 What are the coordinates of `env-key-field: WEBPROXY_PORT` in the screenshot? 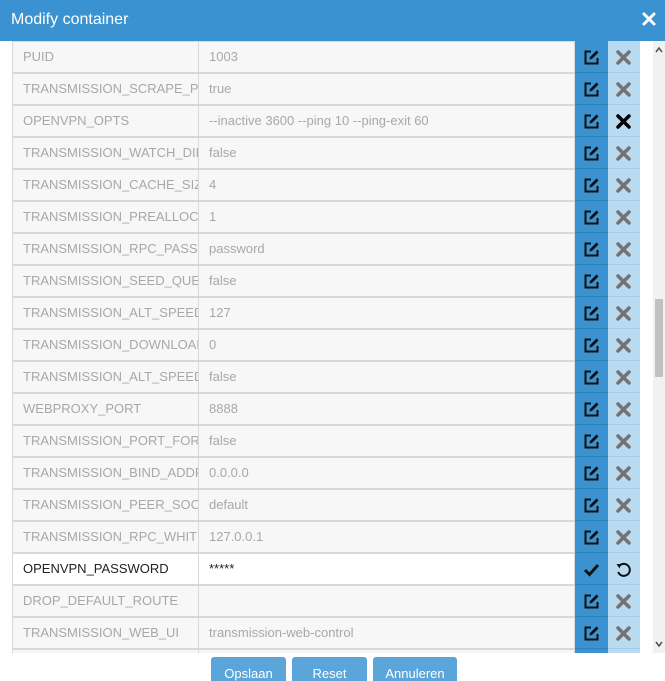 It's located at (105, 409).